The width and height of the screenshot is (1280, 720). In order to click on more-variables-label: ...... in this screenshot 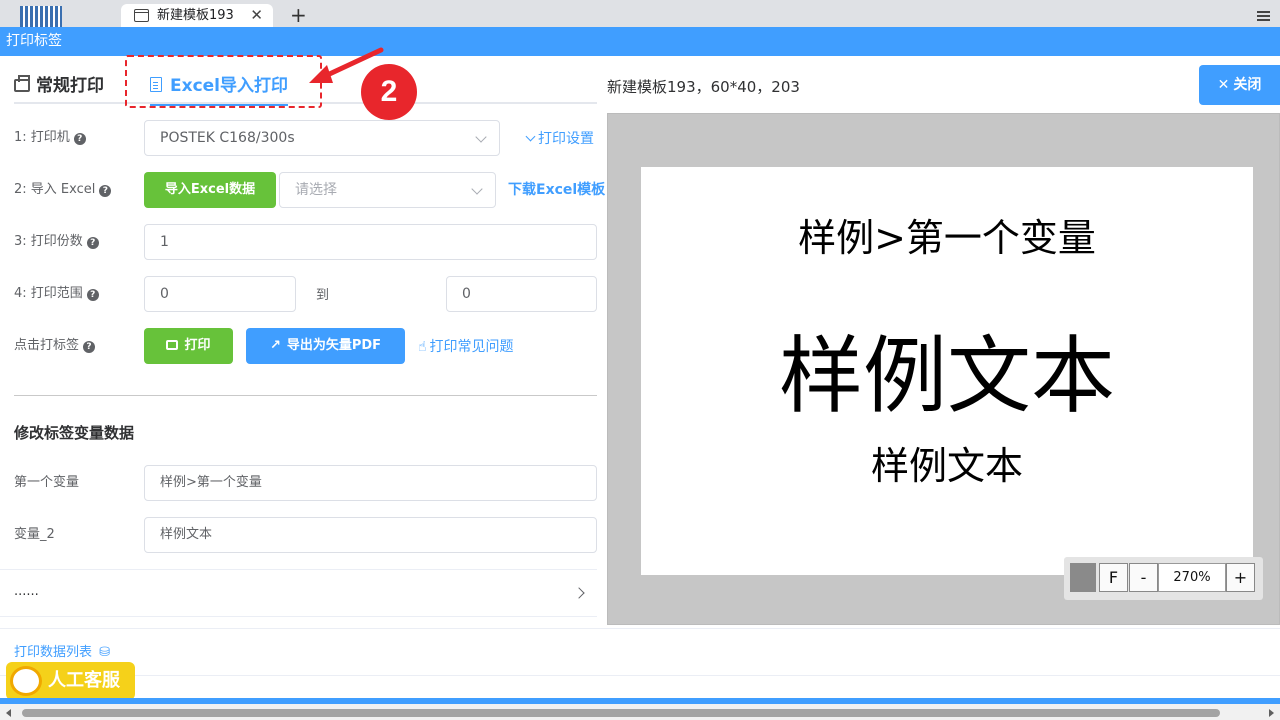, I will do `click(26, 591)`.